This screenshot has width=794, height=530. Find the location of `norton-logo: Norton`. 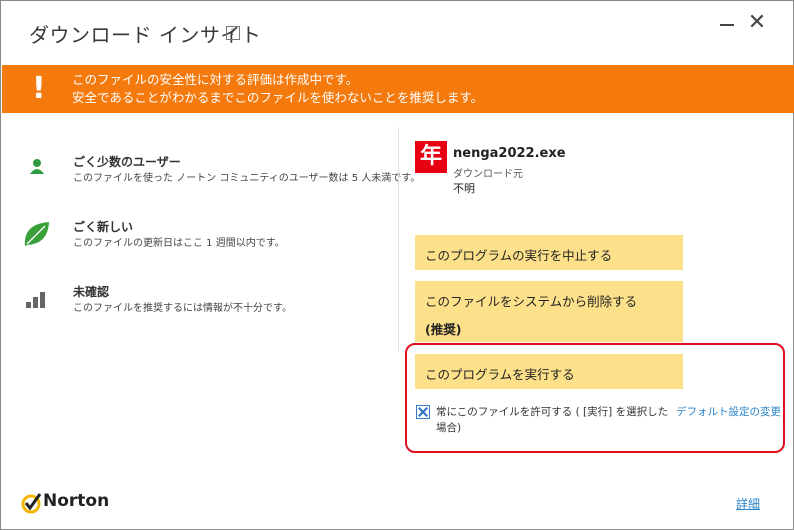

norton-logo: Norton is located at coordinates (71, 503).